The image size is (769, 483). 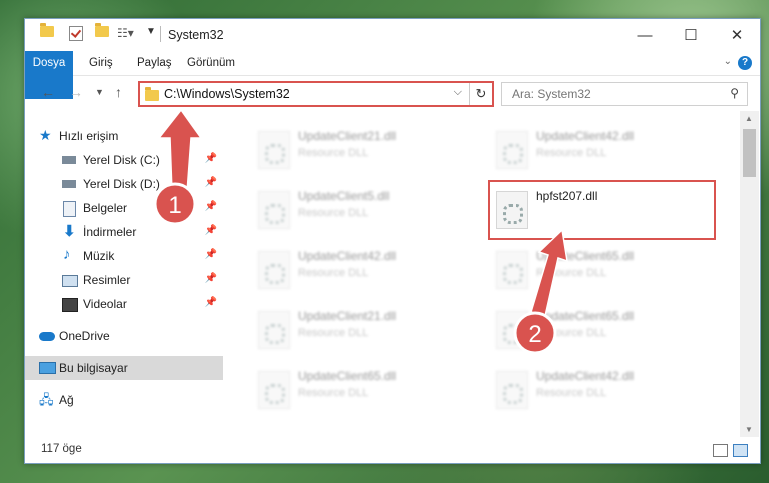 What do you see at coordinates (363, 209) in the screenshot?
I see `list-item: UpdateClient5.dll Resource DLL` at bounding box center [363, 209].